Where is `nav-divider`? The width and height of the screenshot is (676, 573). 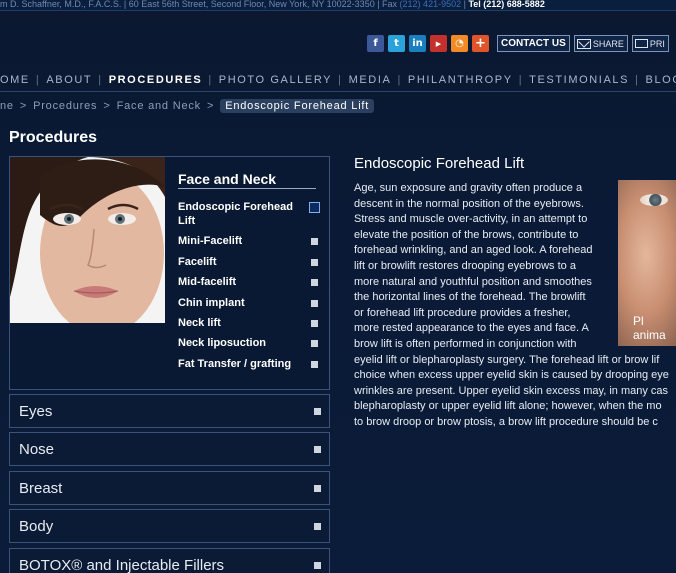 nav-divider is located at coordinates (338, 91).